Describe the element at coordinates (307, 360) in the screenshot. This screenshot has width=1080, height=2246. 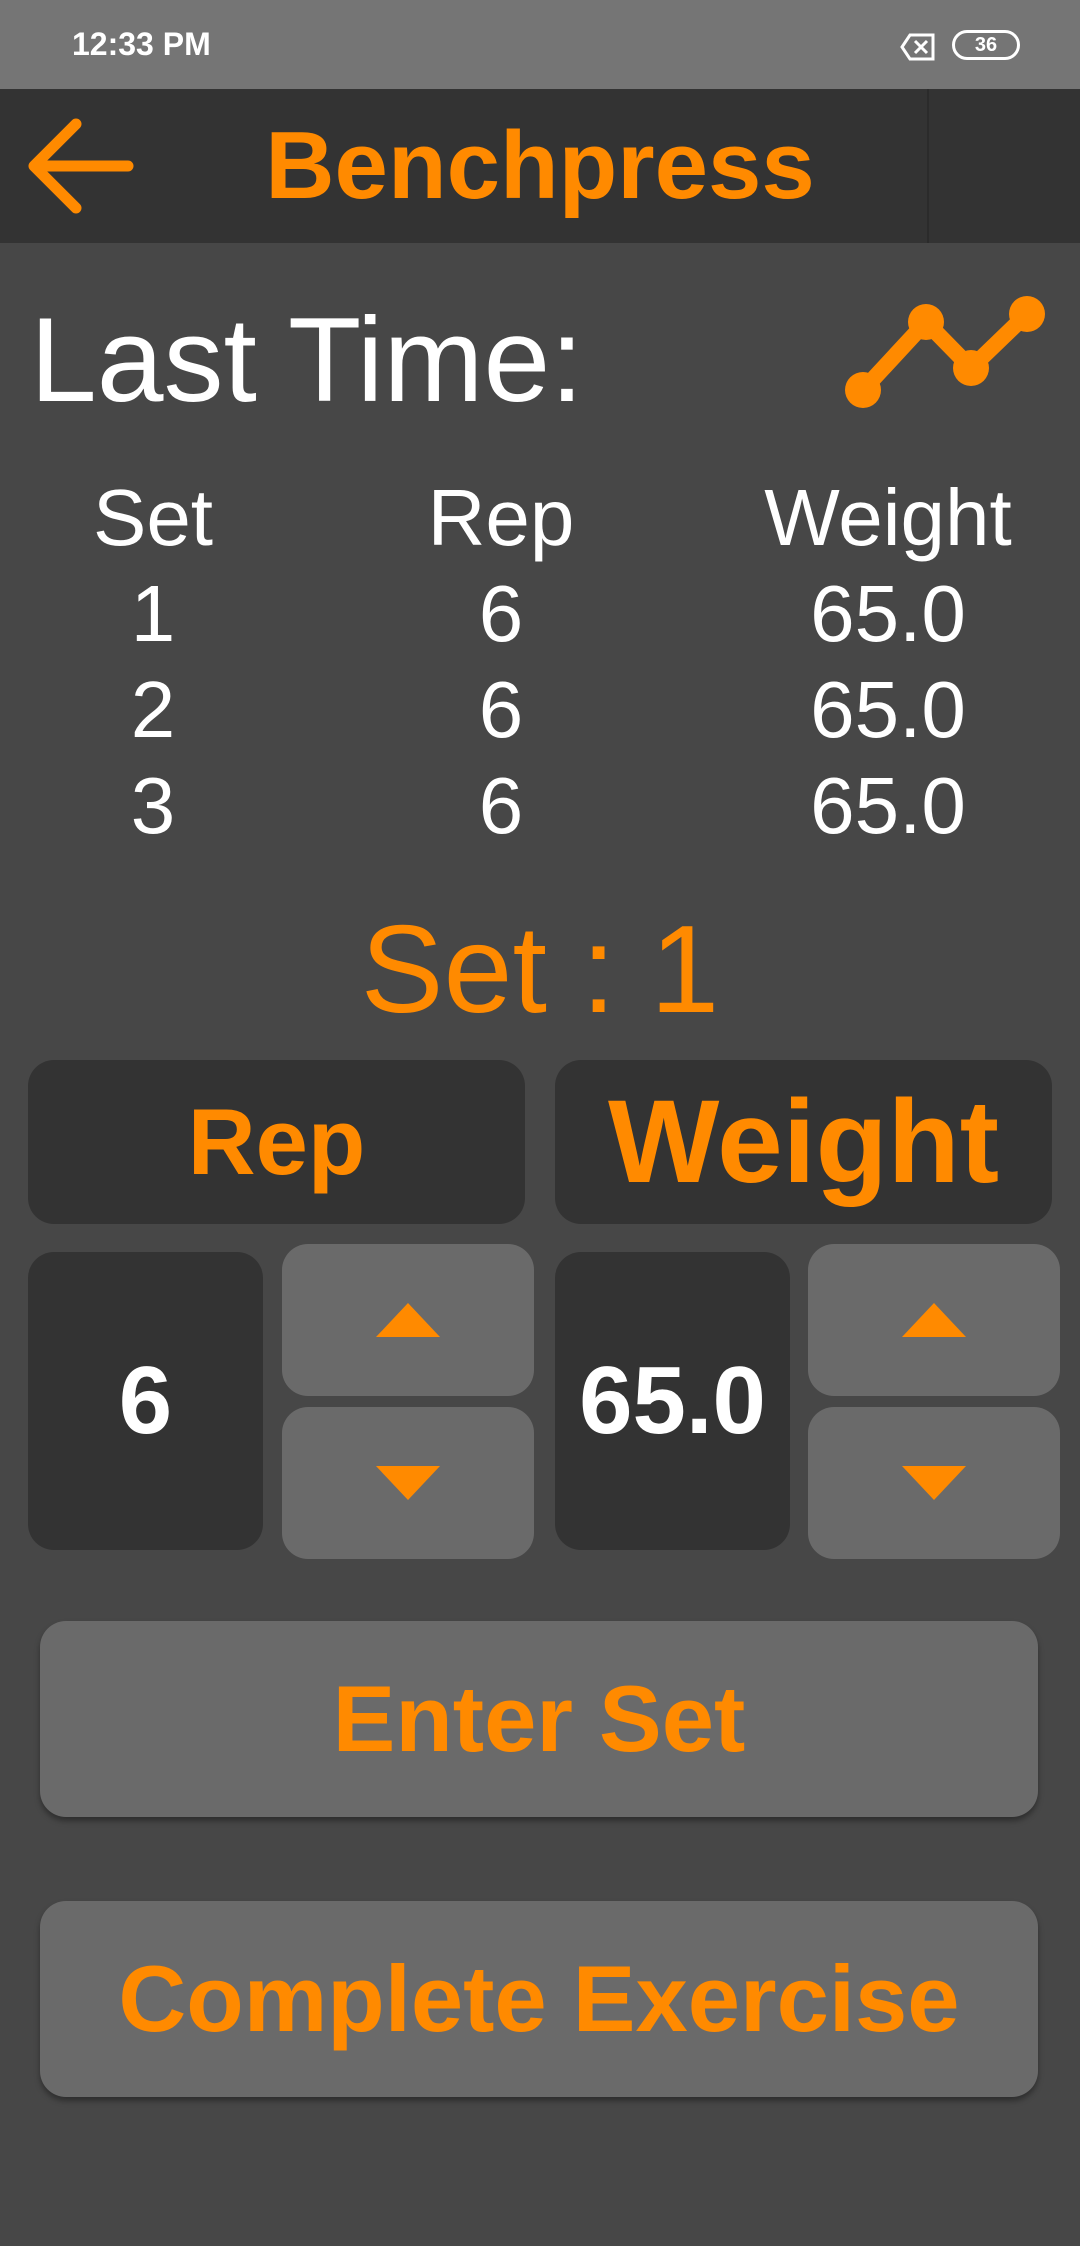
I see `last-time-heading: Last Time:` at that location.